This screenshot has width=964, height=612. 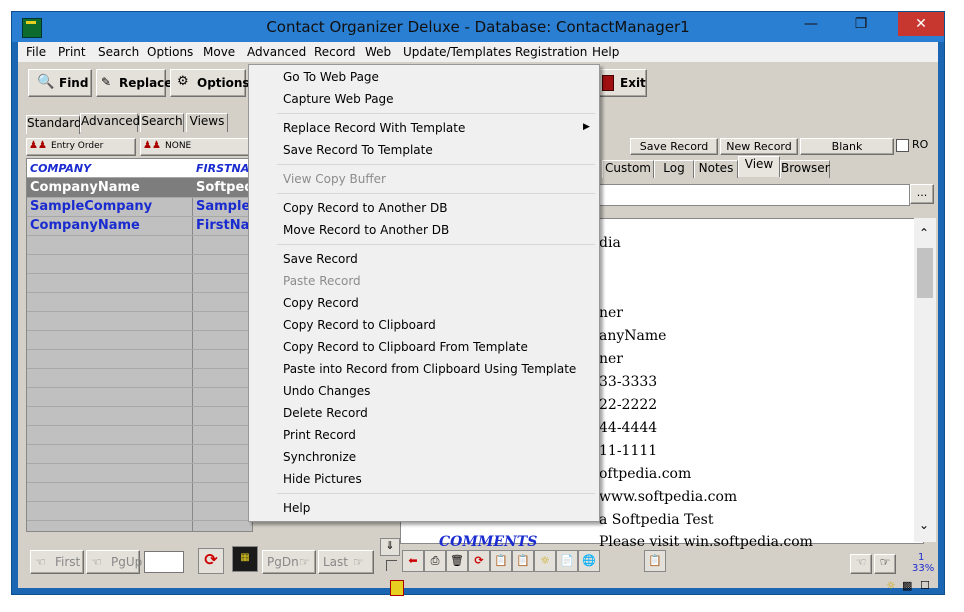 I want to click on menu-item-paste-record: Paste Record, so click(x=322, y=281).